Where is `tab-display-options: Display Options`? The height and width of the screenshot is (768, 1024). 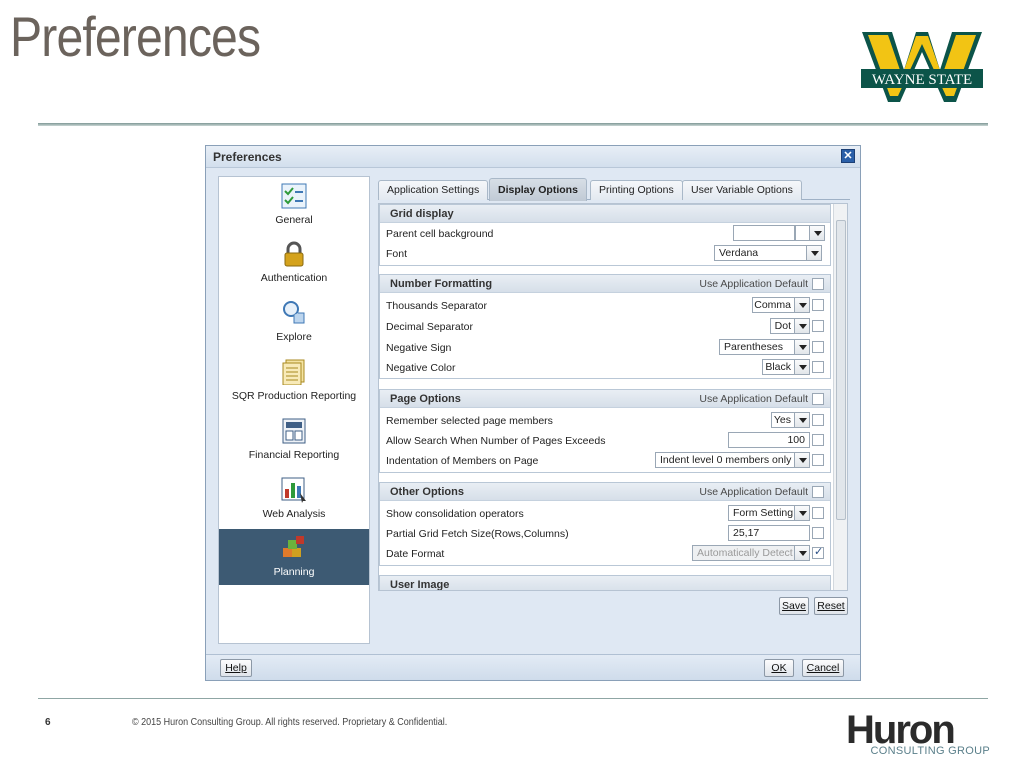
tab-display-options: Display Options is located at coordinates (538, 189).